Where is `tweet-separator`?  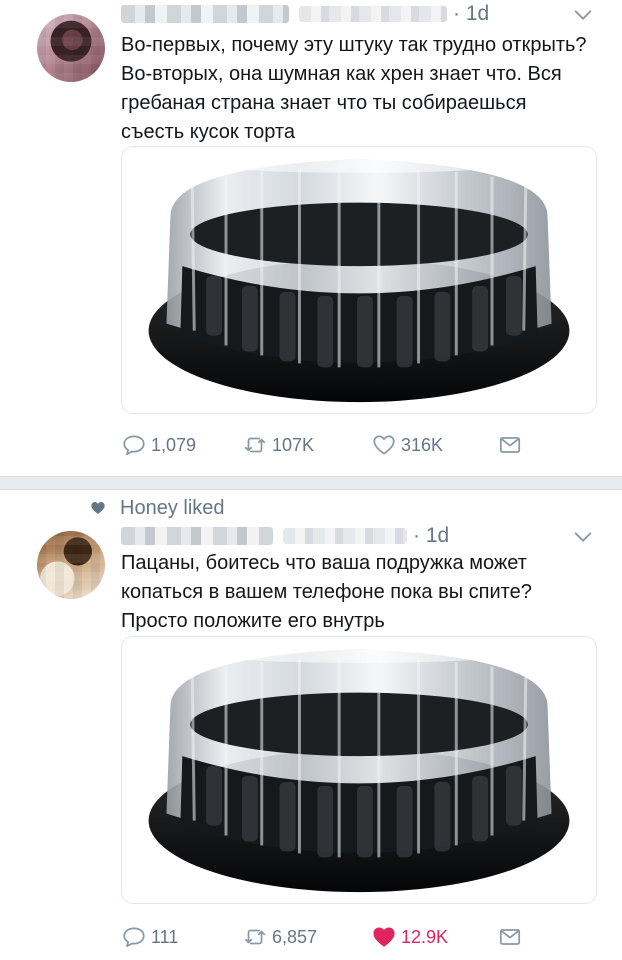
tweet-separator is located at coordinates (311, 483).